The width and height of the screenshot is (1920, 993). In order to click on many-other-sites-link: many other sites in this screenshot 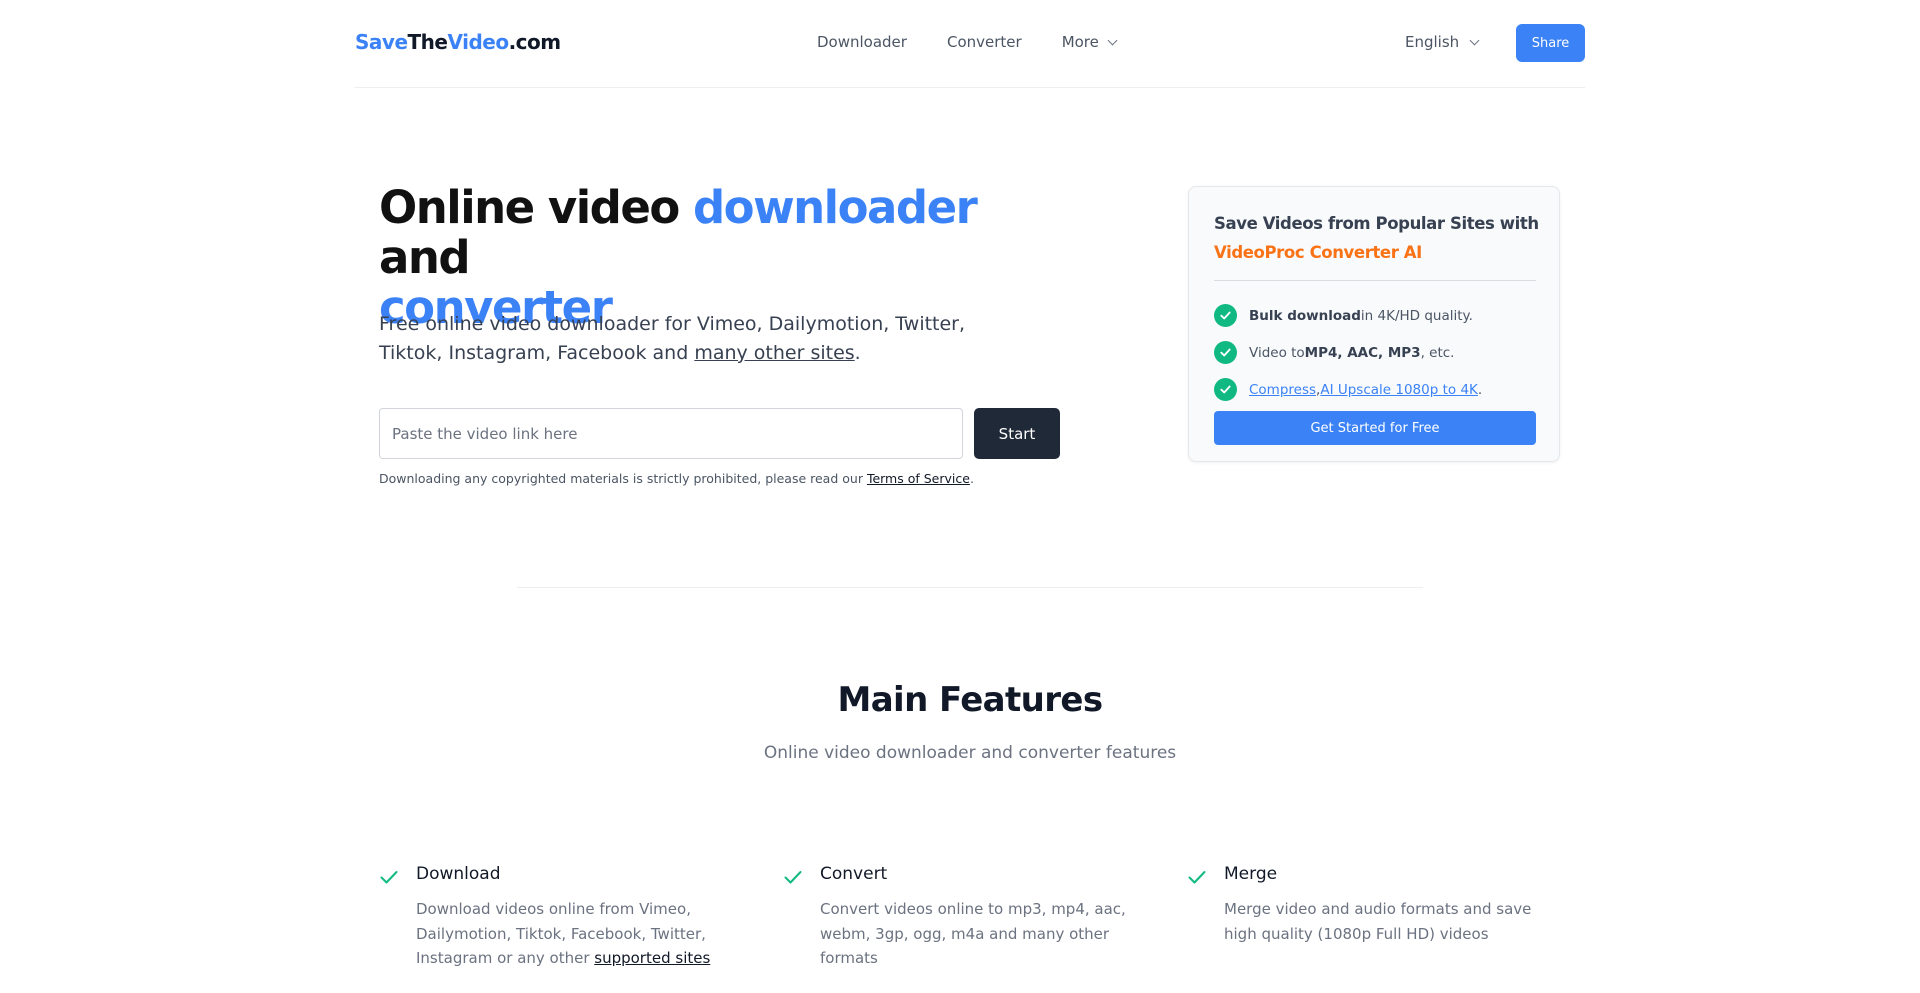, I will do `click(774, 353)`.